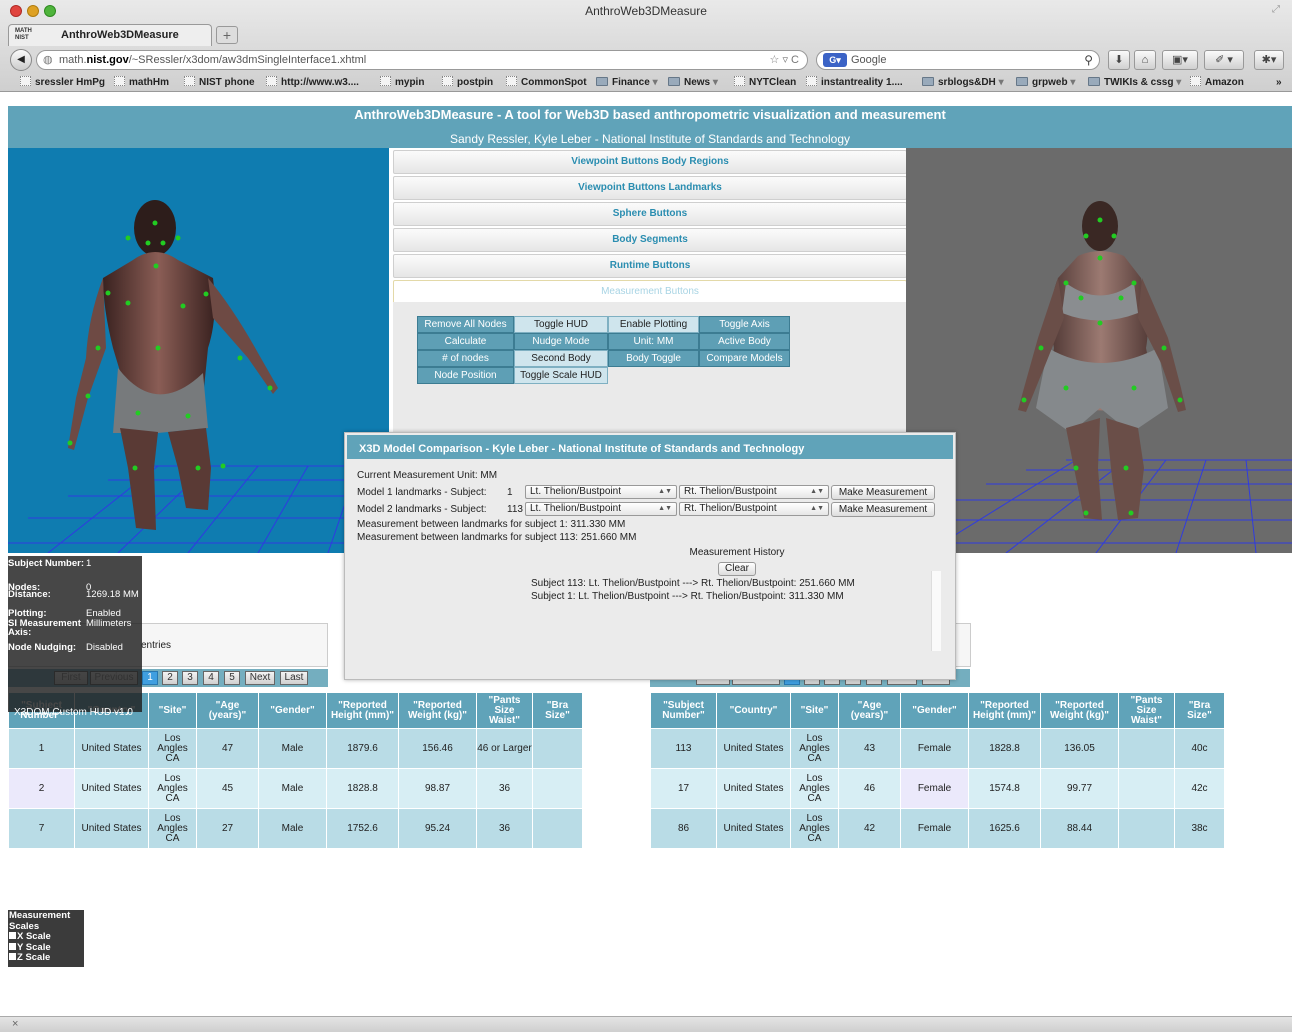  Describe the element at coordinates (465, 375) in the screenshot. I see `node-position-button: Node Position` at that location.